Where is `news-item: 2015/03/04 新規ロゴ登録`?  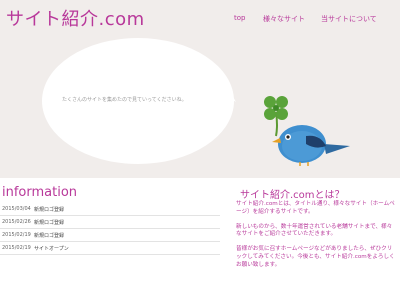
news-item: 2015/03/04 新規ロゴ登録 is located at coordinates (110, 209).